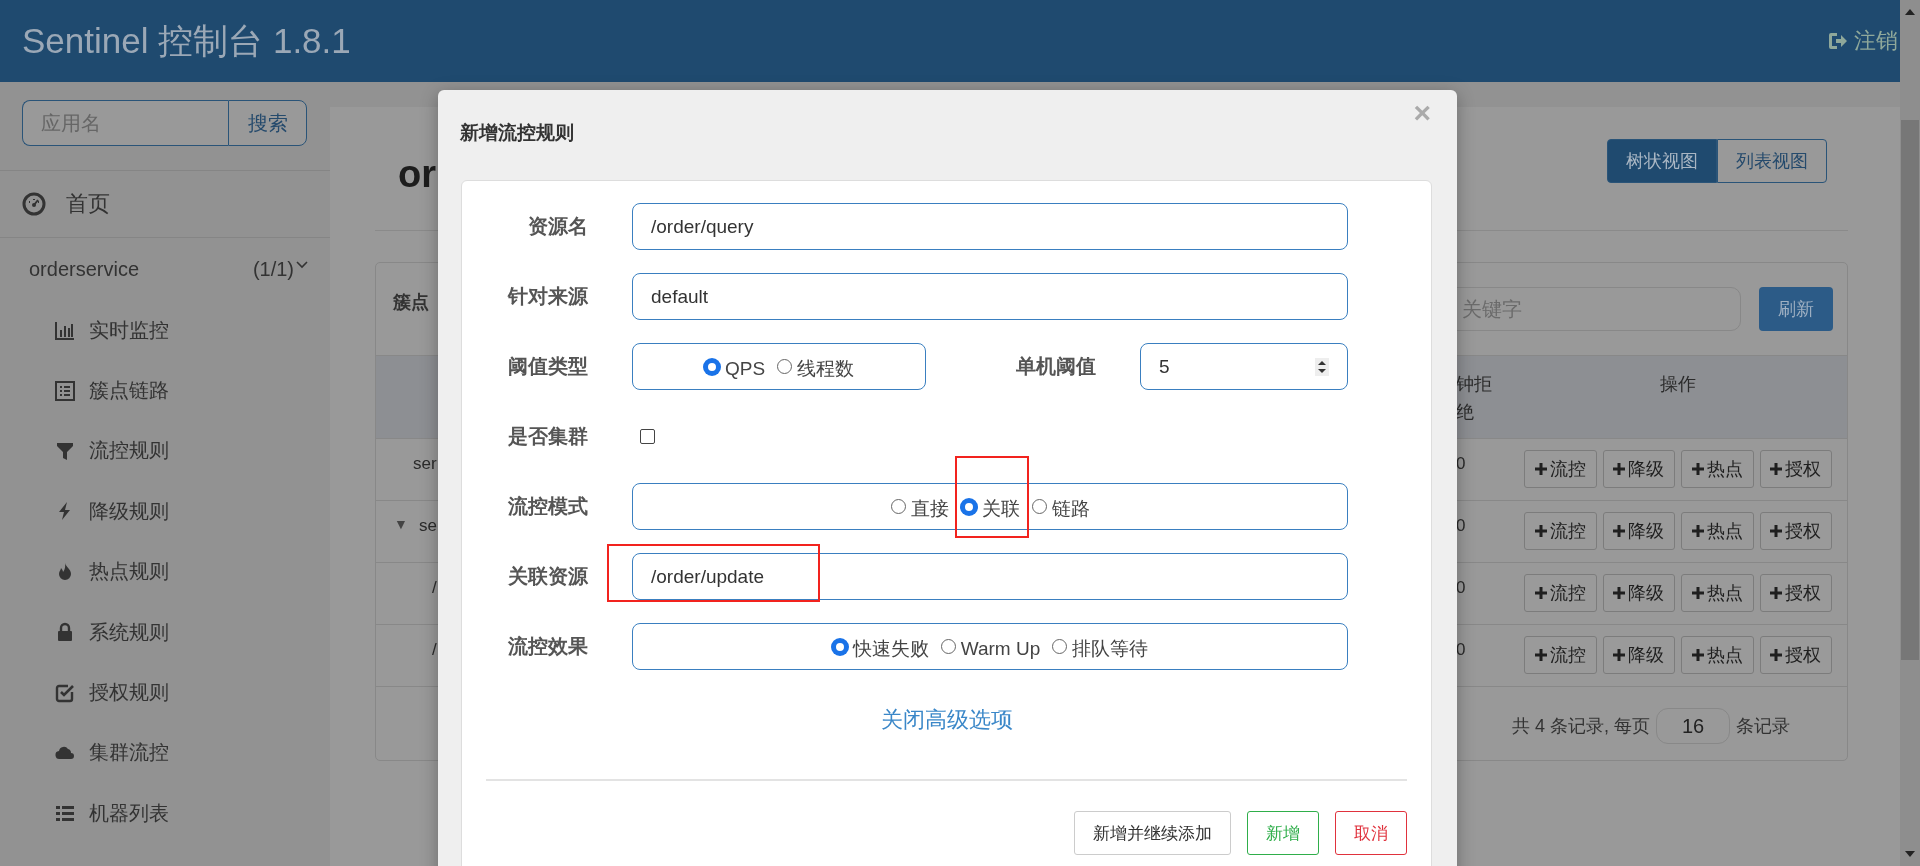 Image resolution: width=1920 pixels, height=866 pixels. I want to click on menu-item: 簇点链路, so click(165, 390).